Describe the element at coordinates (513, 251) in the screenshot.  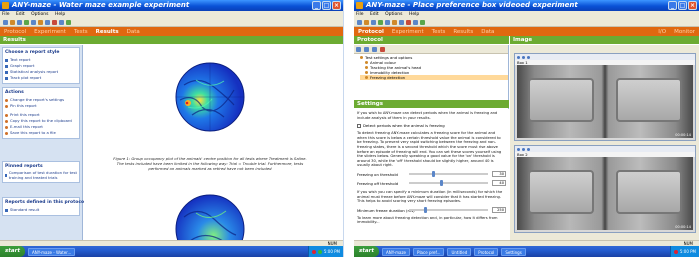
I see `taskbar-item: Settings` at that location.